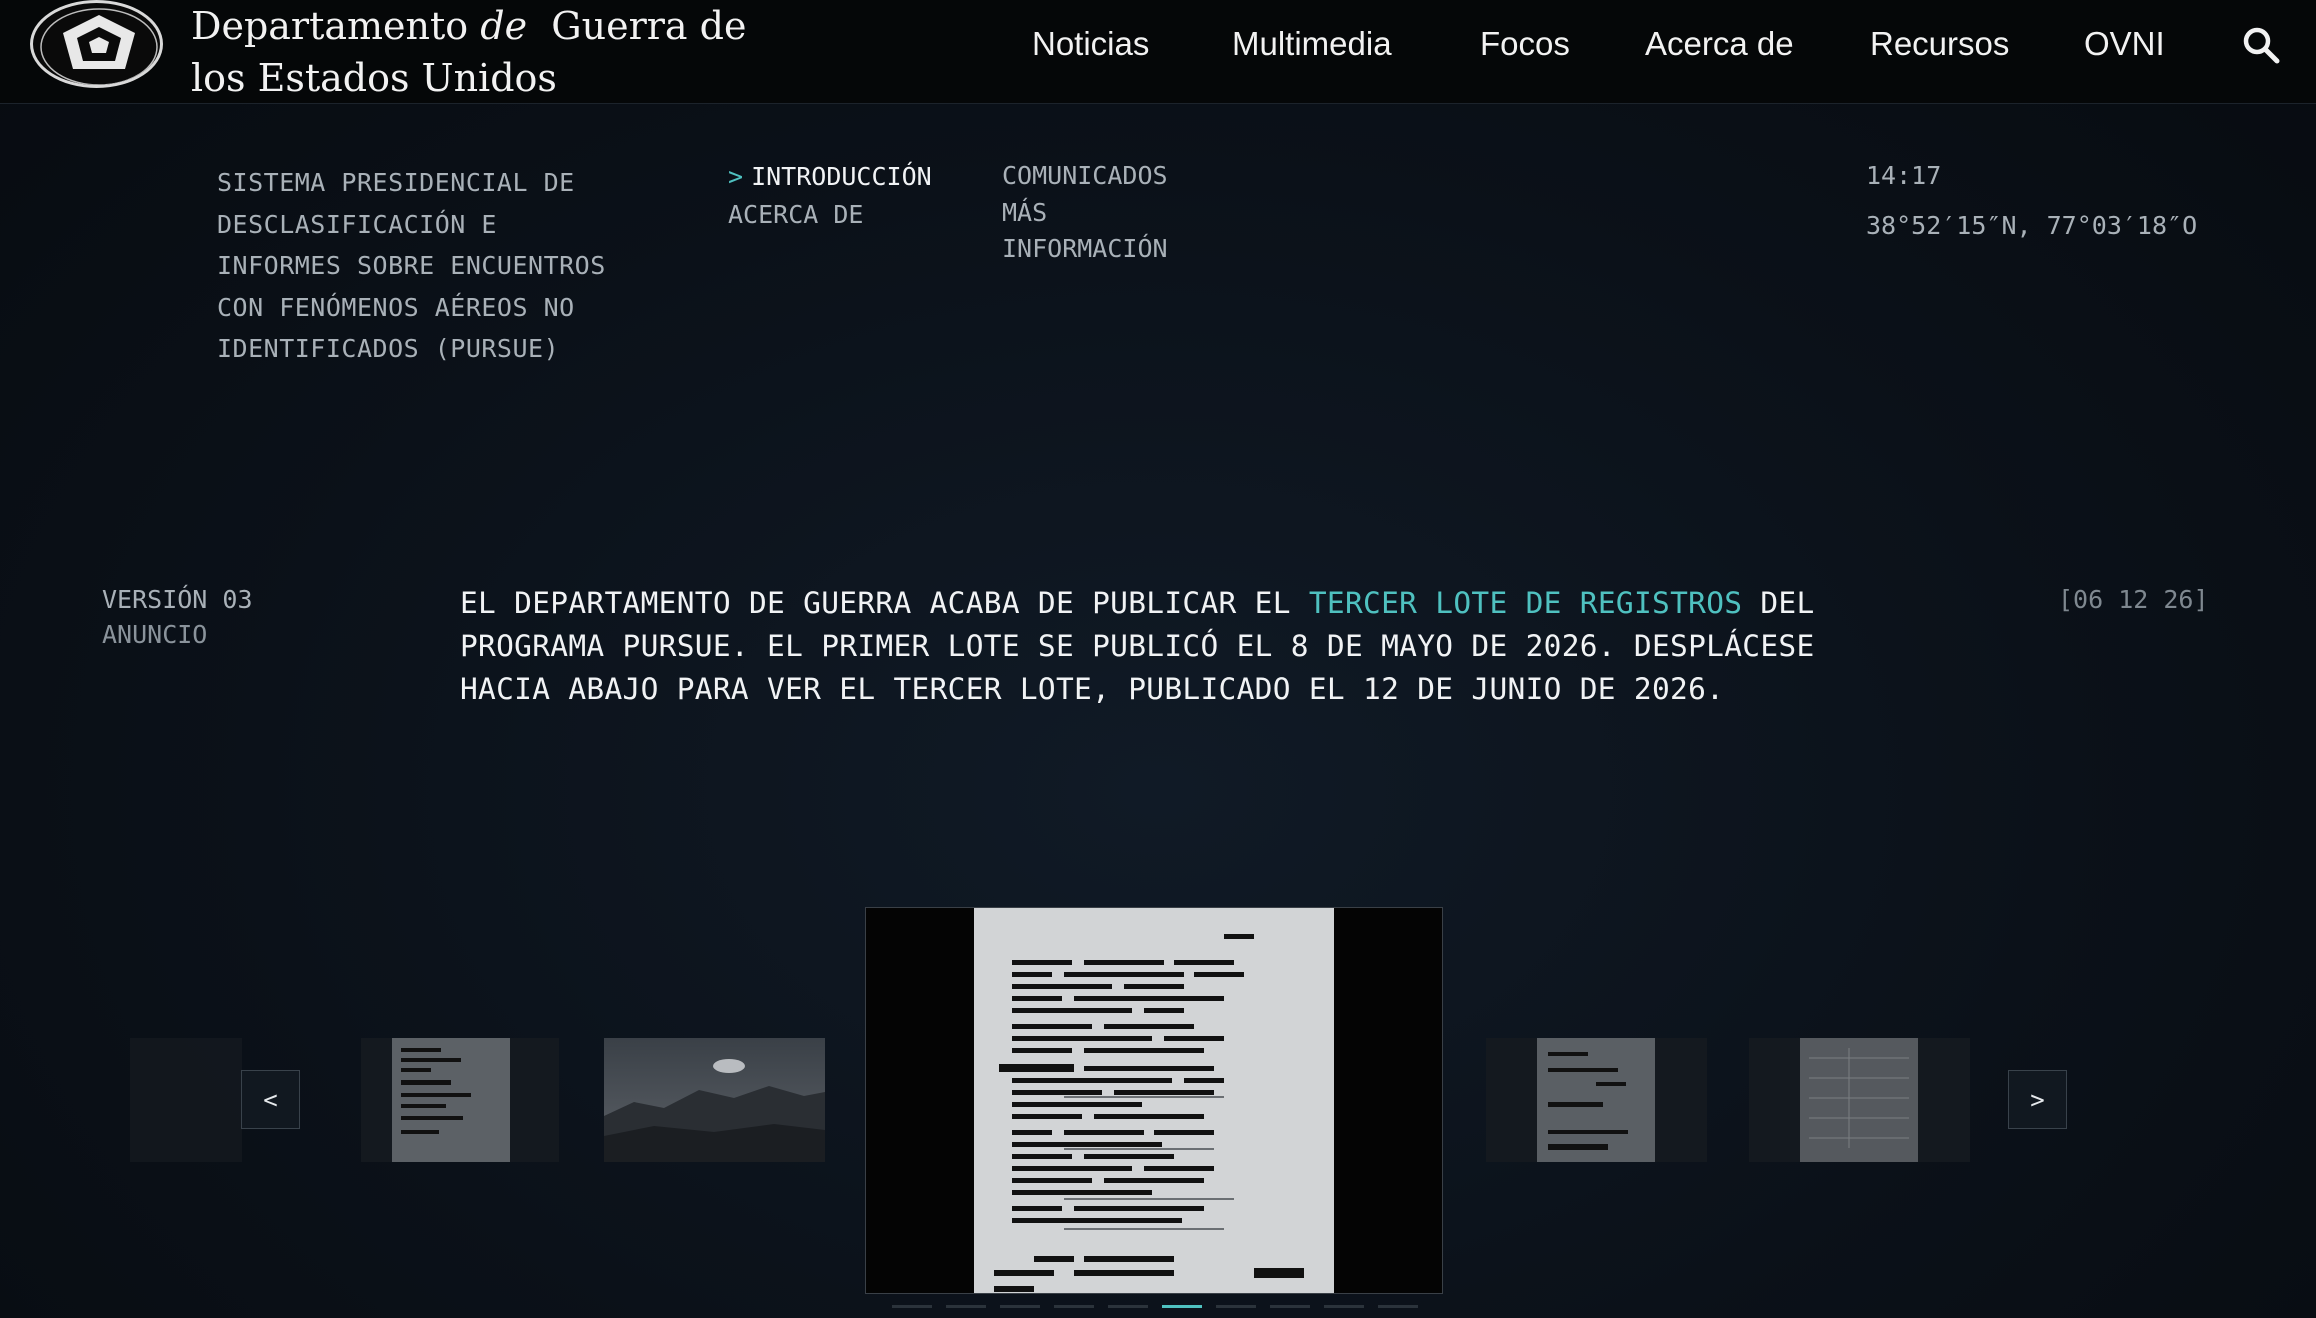 Image resolution: width=2316 pixels, height=1318 pixels. What do you see at coordinates (1904, 175) in the screenshot?
I see `clock-readout: 14:17` at bounding box center [1904, 175].